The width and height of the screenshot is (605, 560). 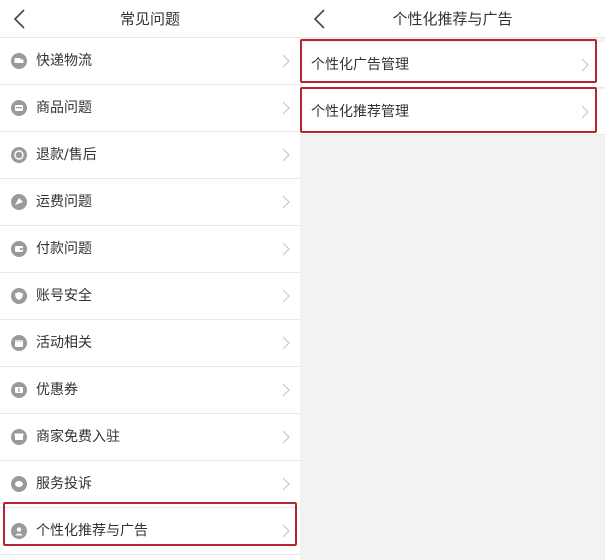 What do you see at coordinates (19, 437) in the screenshot?
I see `store-icon` at bounding box center [19, 437].